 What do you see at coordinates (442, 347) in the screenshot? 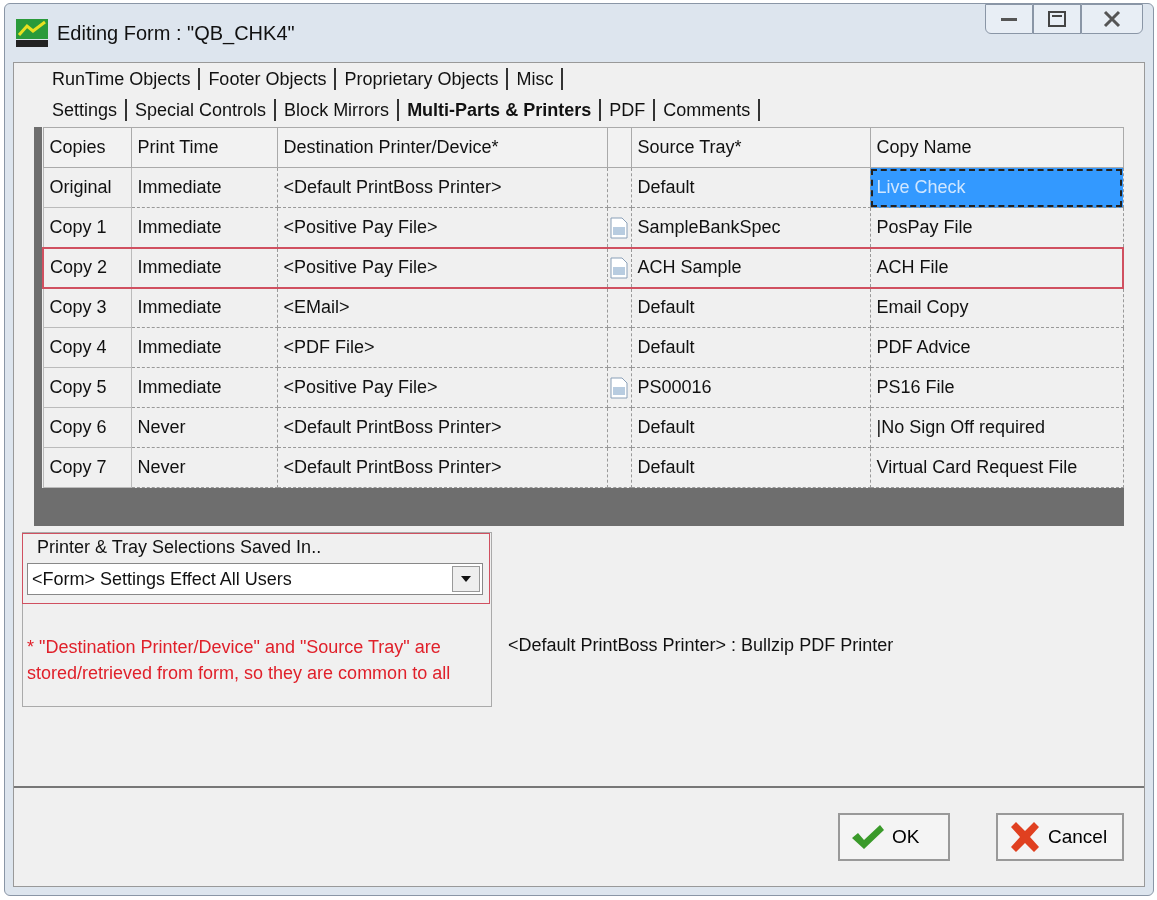
I see `table-cell: <PDF File>` at bounding box center [442, 347].